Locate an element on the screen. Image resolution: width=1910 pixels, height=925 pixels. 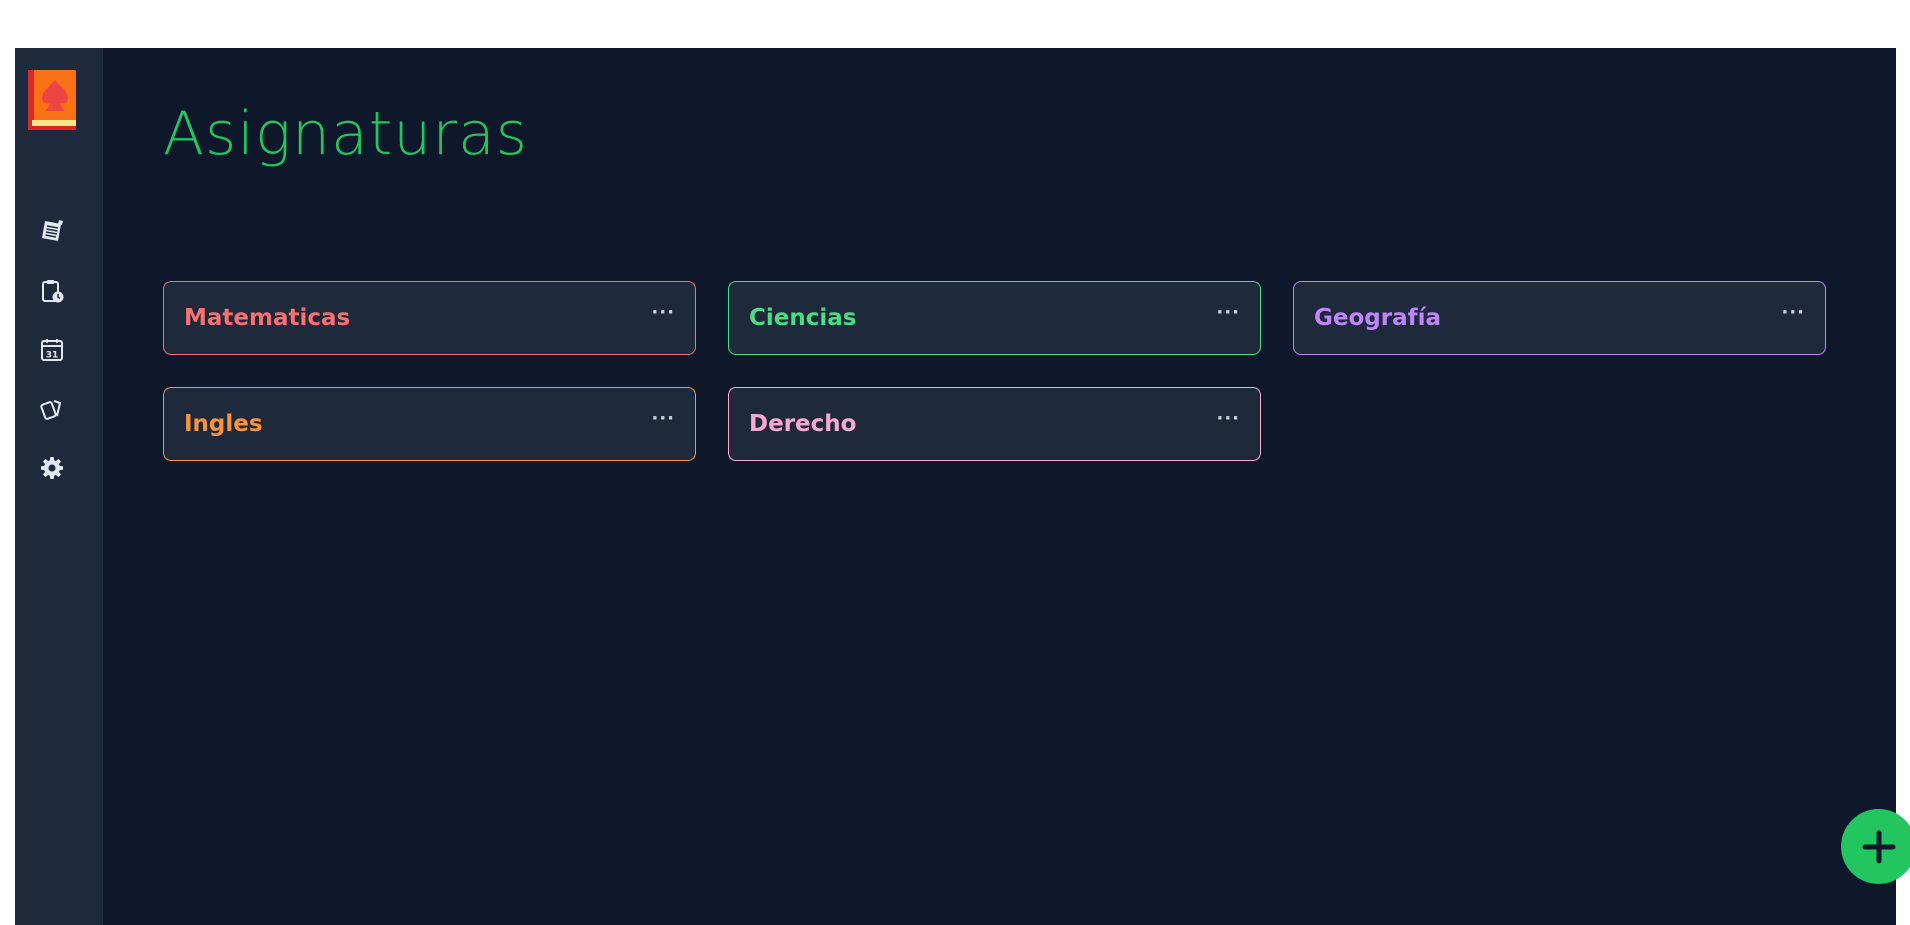
subject-card-ciencias: Ciencias ··· is located at coordinates (994, 318).